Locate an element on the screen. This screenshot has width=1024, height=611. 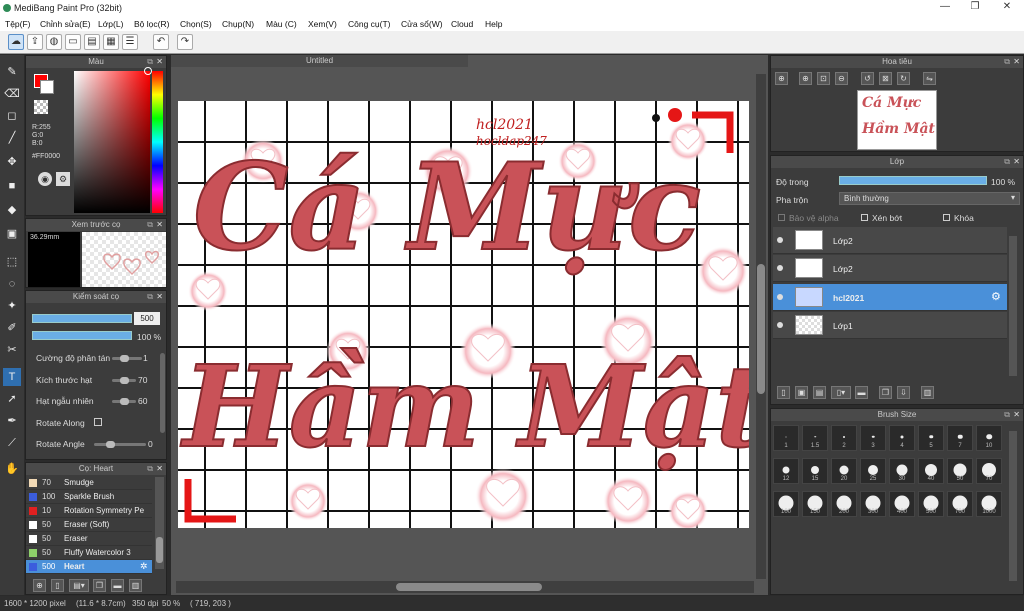
brush-size-preset: 30 is located at coordinates (902, 471).